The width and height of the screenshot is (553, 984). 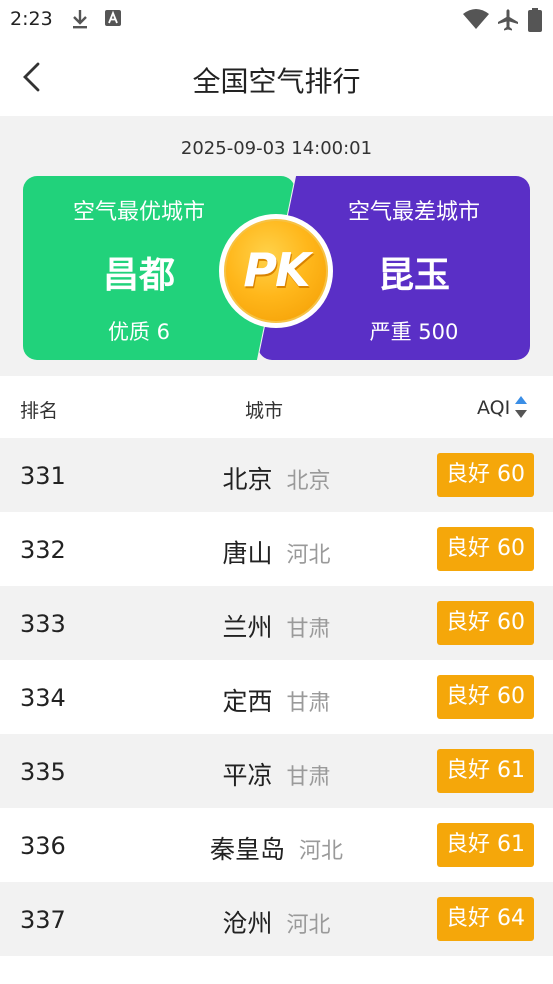 I want to click on row-city: 北京, so click(x=247, y=479).